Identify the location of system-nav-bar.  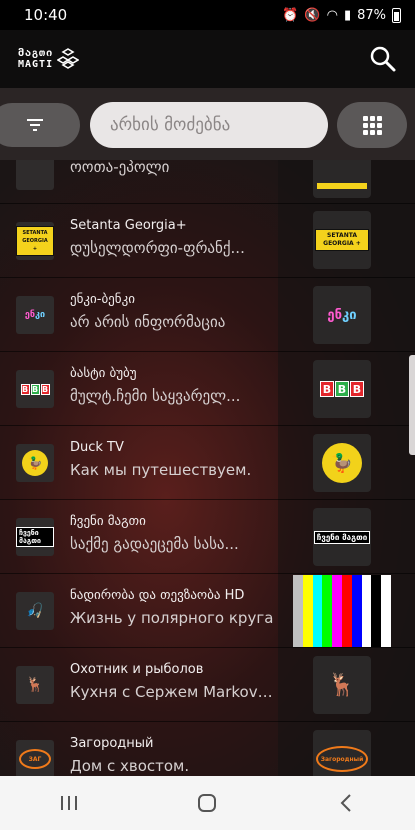
(207, 803).